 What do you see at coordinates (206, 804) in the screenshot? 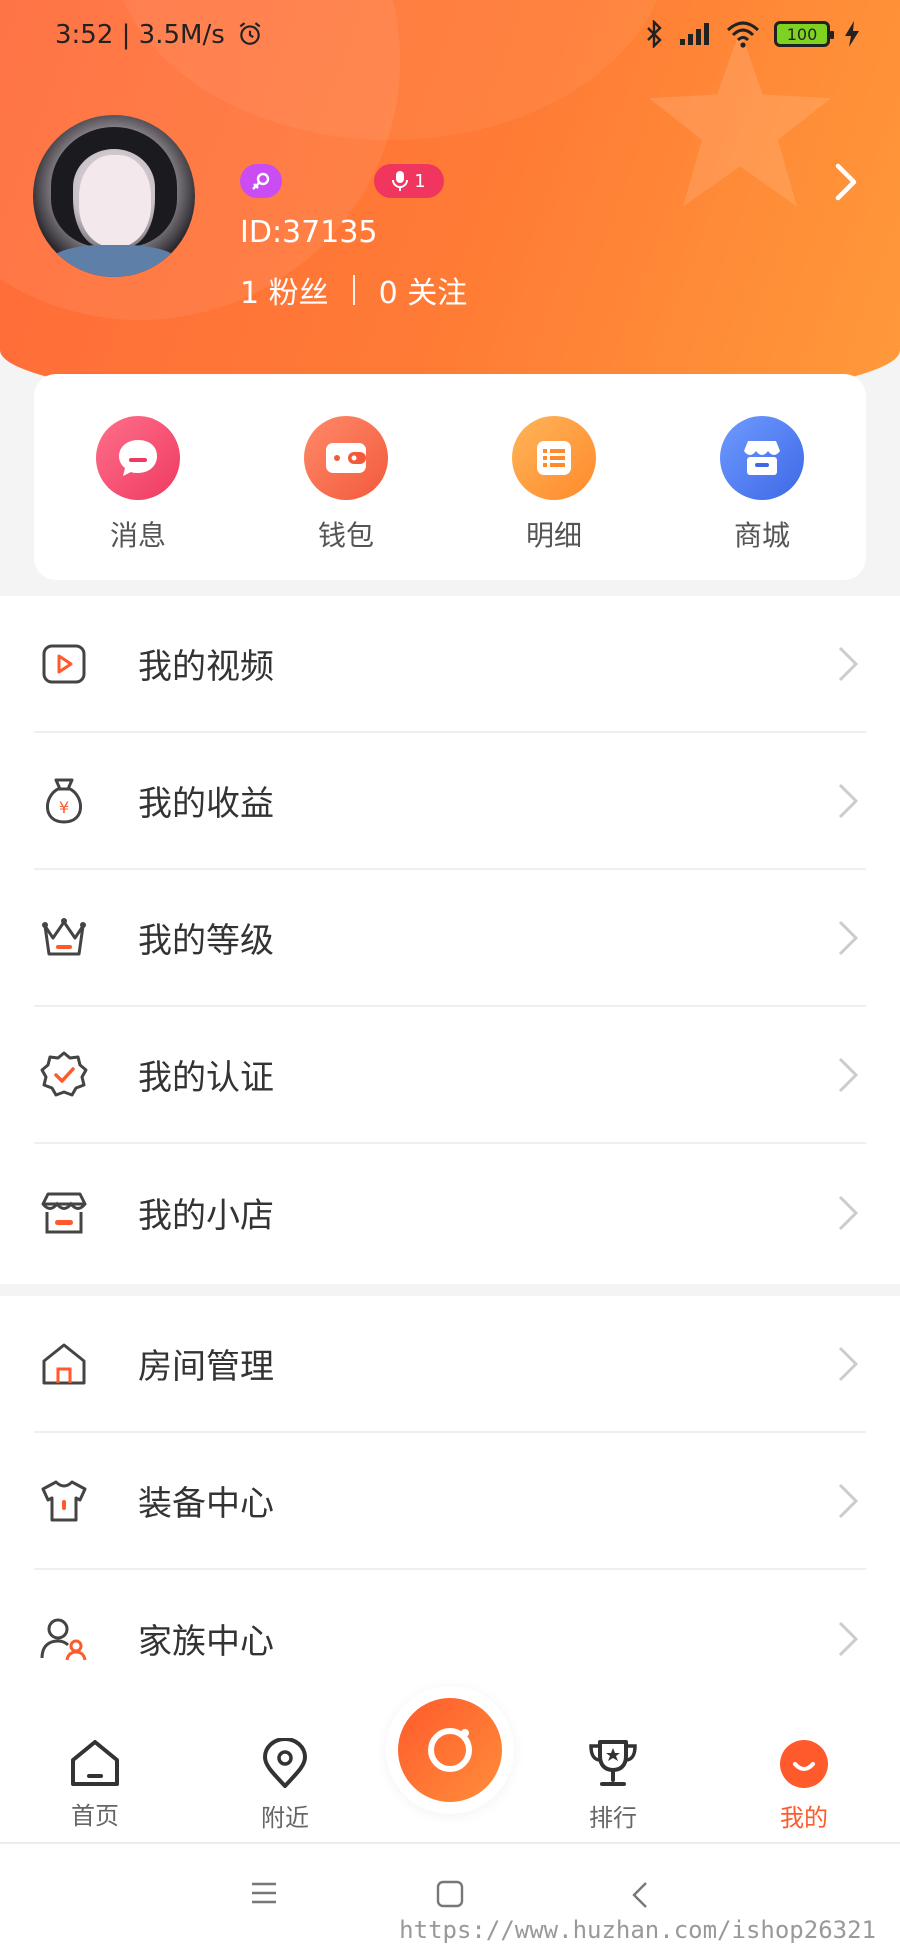
I see `menu-item-label: 我的收益` at bounding box center [206, 804].